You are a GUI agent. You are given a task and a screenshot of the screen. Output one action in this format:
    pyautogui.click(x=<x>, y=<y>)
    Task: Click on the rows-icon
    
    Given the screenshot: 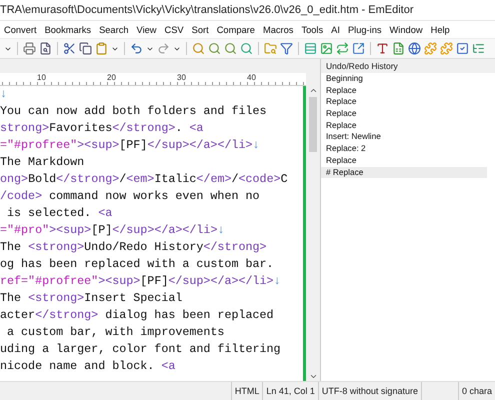 What is the action you would take?
    pyautogui.click(x=310, y=48)
    